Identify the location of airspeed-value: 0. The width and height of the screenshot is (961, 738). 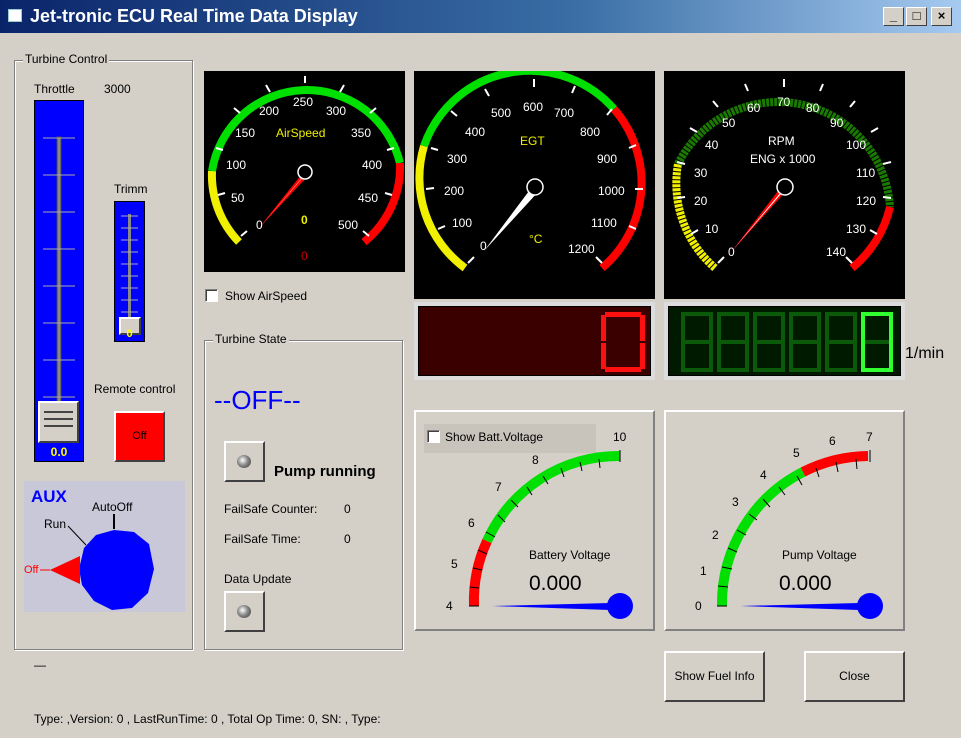
(304, 220).